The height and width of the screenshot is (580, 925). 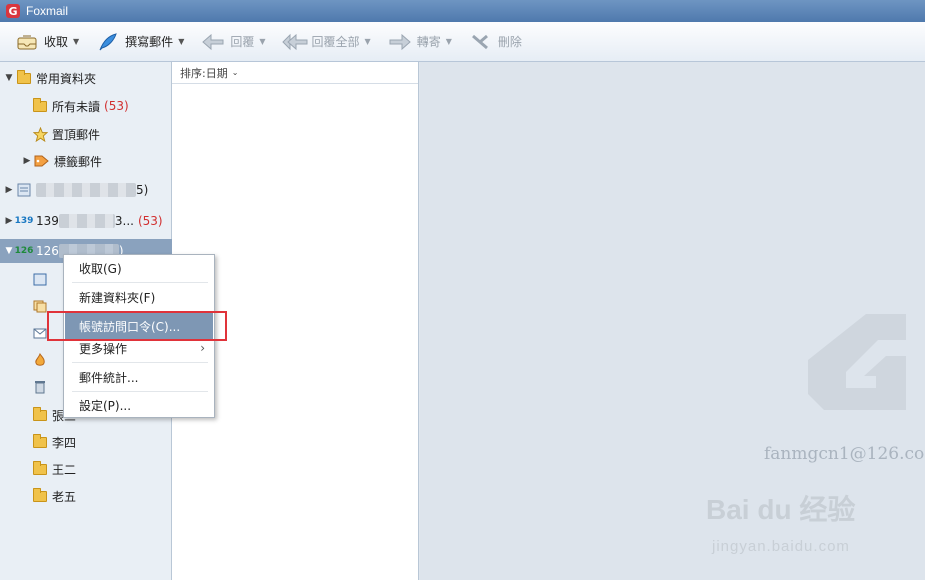 I want to click on menu-item-receive: 收取(G), so click(x=139, y=268).